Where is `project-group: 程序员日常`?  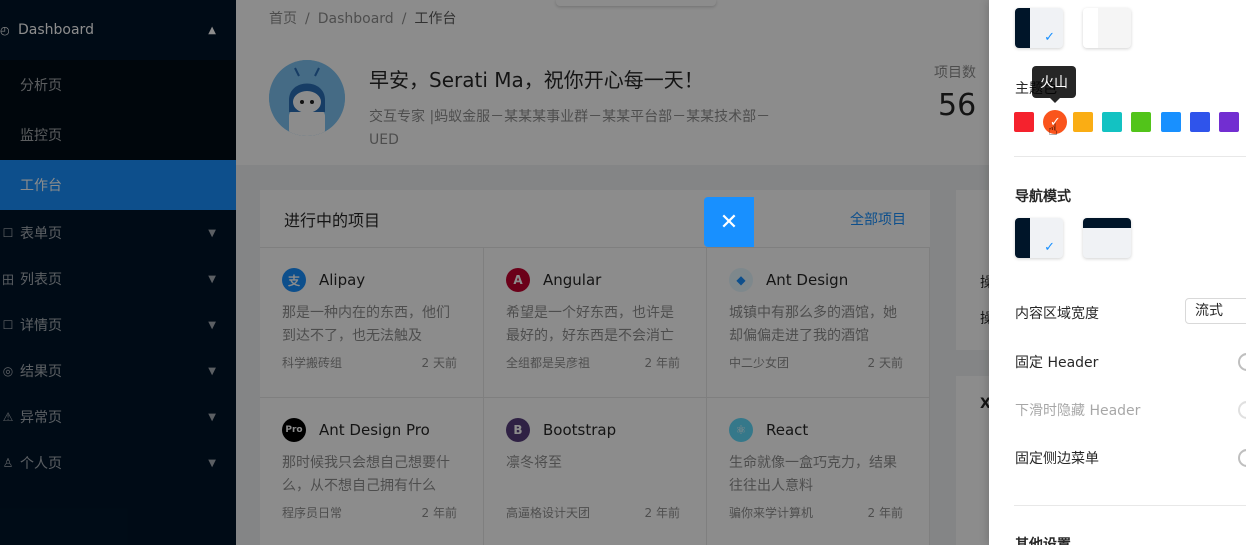
project-group: 程序员日常 is located at coordinates (312, 512).